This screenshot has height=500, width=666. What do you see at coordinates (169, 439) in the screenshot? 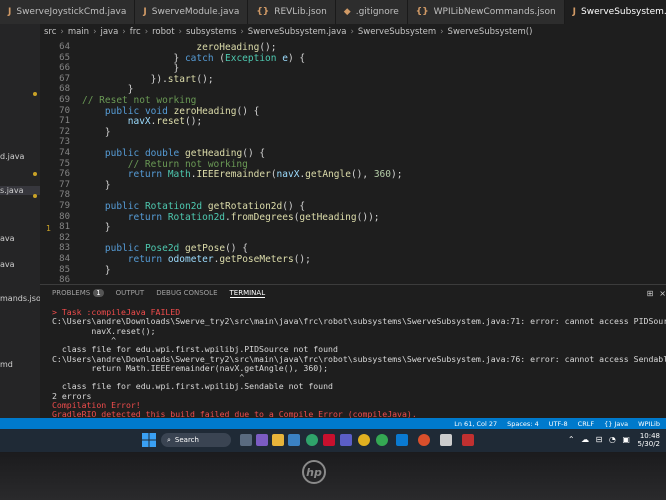
I see `search-icon: ⌕` at bounding box center [169, 439].